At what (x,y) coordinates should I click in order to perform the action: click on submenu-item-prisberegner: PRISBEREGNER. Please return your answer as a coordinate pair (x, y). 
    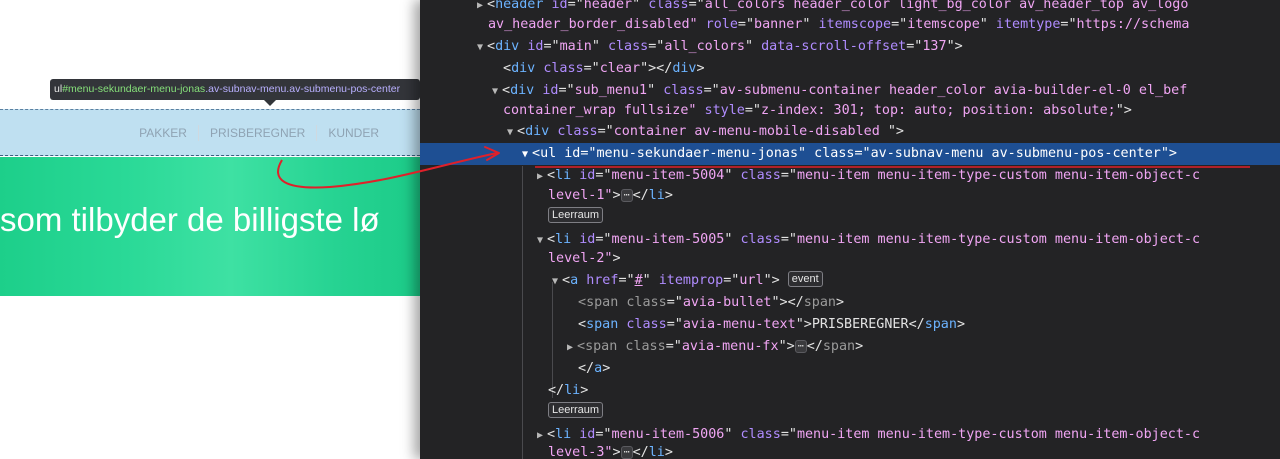
    Looking at the image, I should click on (256, 132).